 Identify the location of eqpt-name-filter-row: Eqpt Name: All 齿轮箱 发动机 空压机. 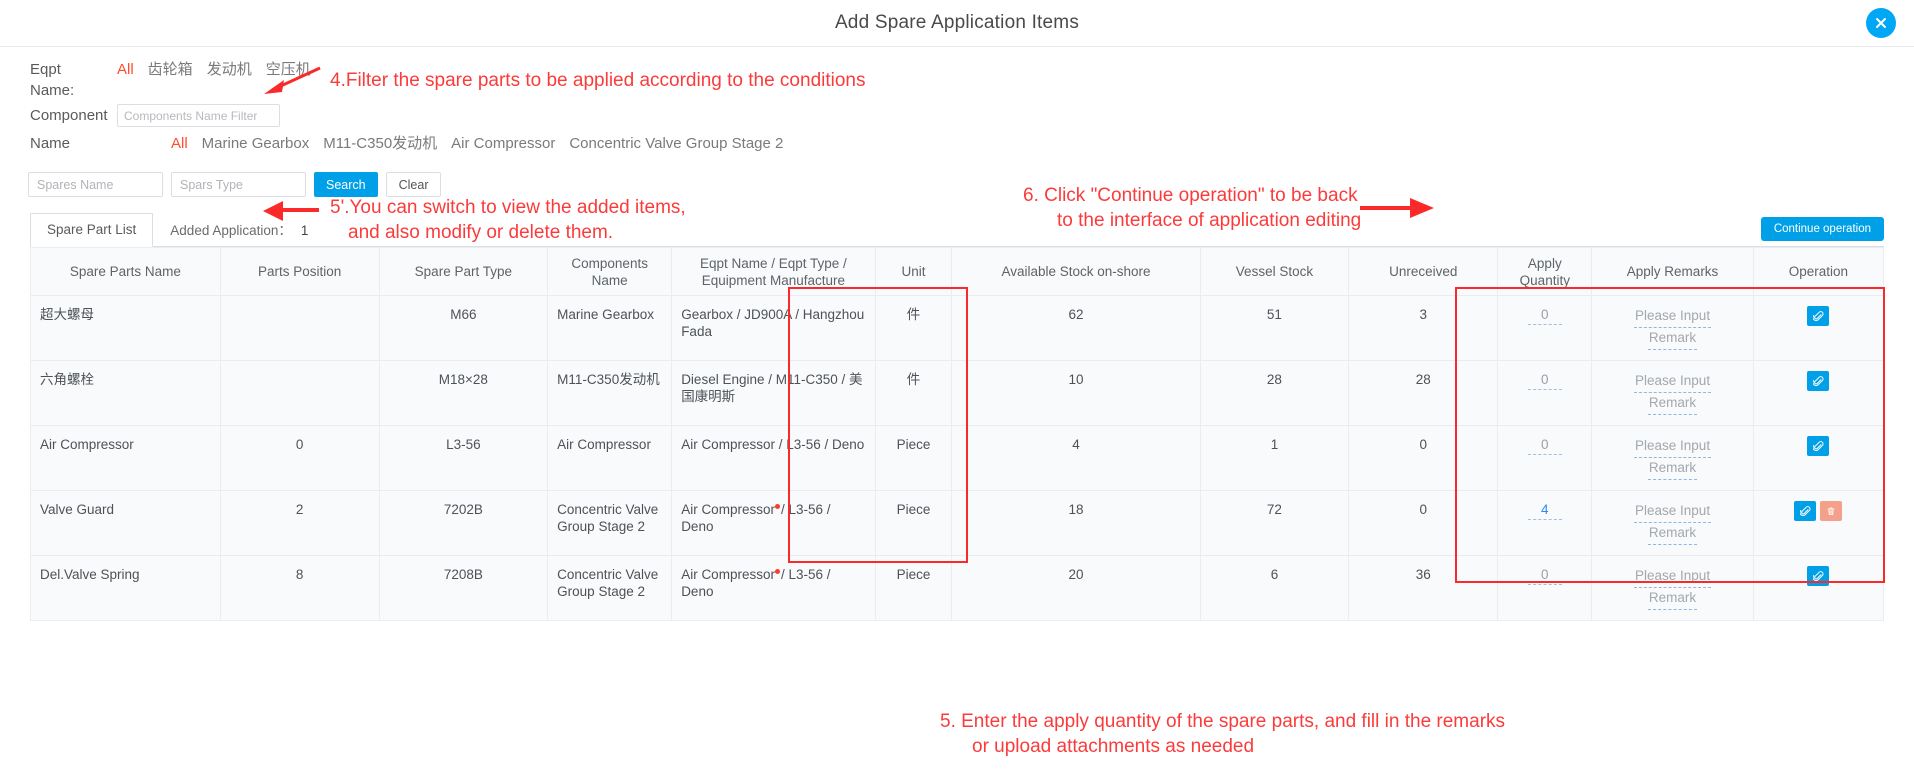
(972, 80).